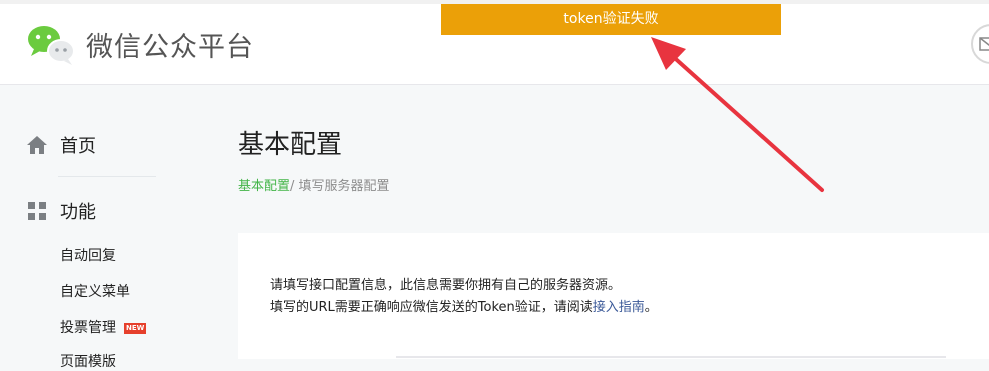 The height and width of the screenshot is (371, 989). What do you see at coordinates (737, 114) in the screenshot?
I see `annotation-arrow-icon` at bounding box center [737, 114].